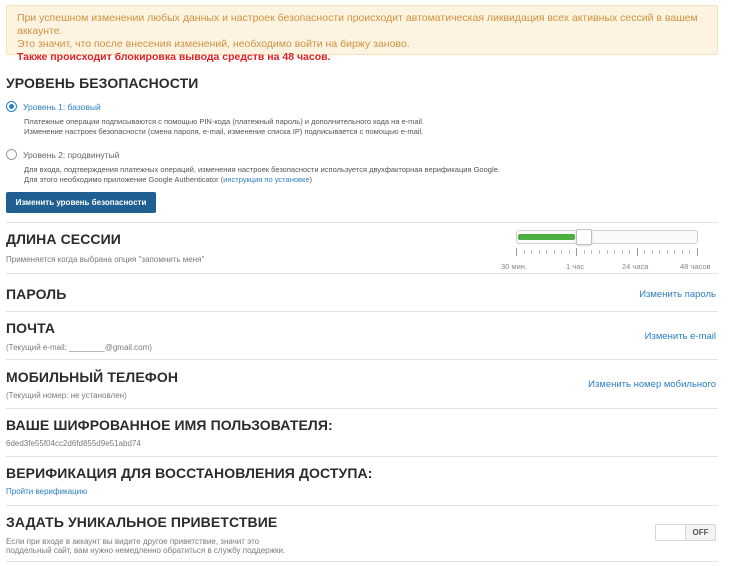  Describe the element at coordinates (92, 377) in the screenshot. I see `phone-title: МОБИЛЬНЫЙ ТЕЛЕФОН` at that location.